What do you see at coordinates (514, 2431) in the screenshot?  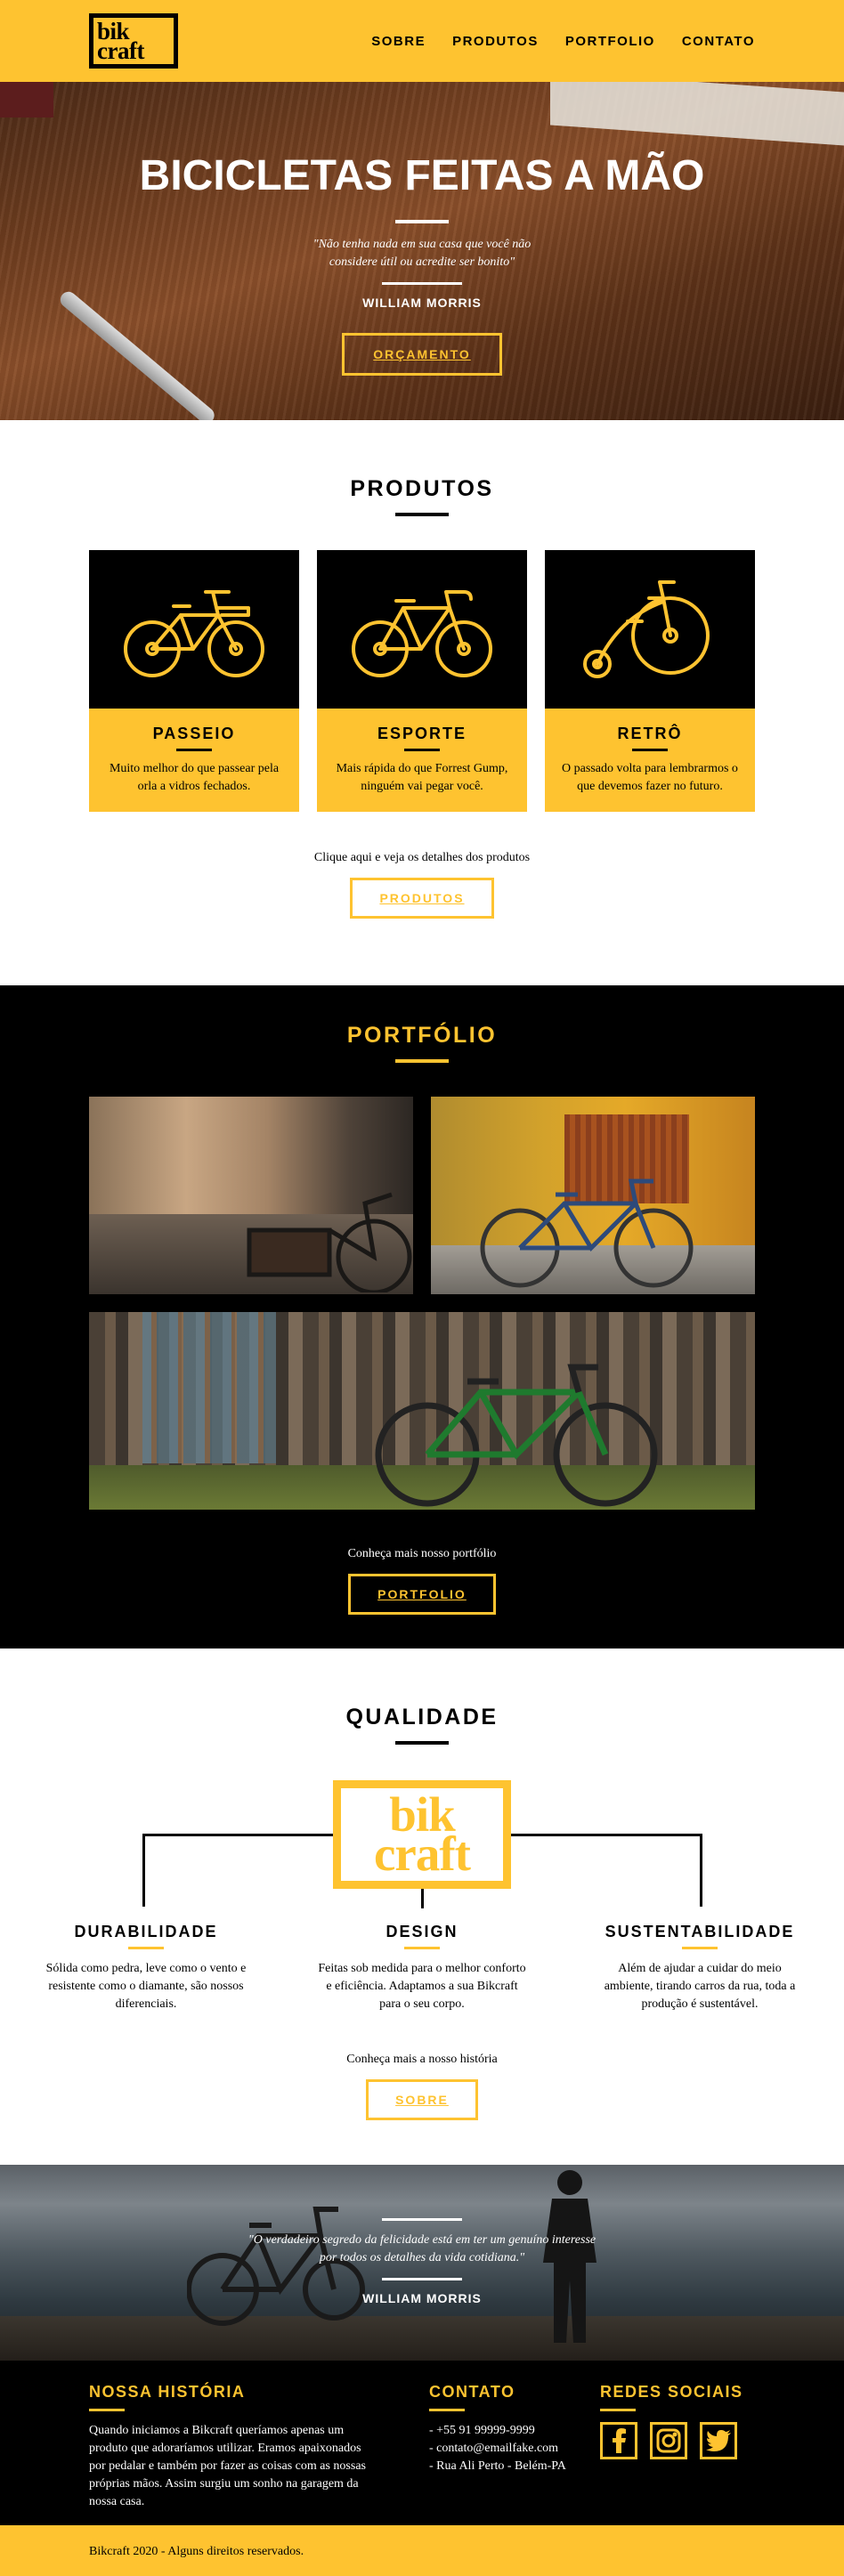 I see `contact-phone: - +55 91 99999-9999` at bounding box center [514, 2431].